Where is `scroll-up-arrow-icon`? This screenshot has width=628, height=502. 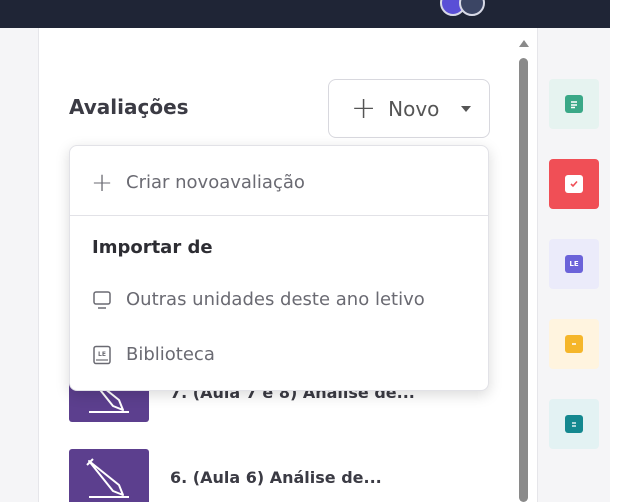 scroll-up-arrow-icon is located at coordinates (524, 43).